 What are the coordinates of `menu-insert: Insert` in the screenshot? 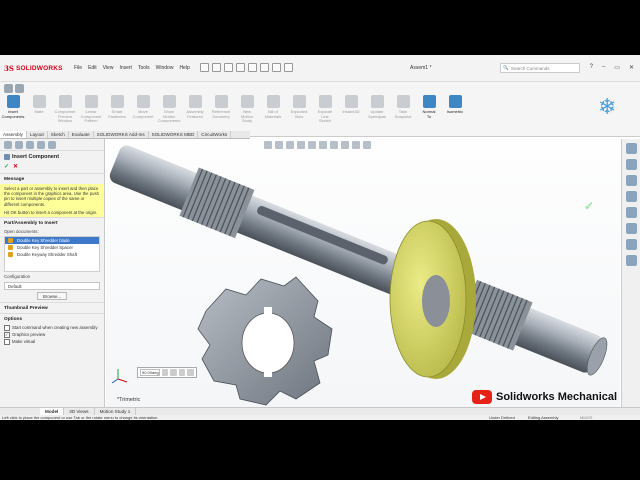 It's located at (125, 68).